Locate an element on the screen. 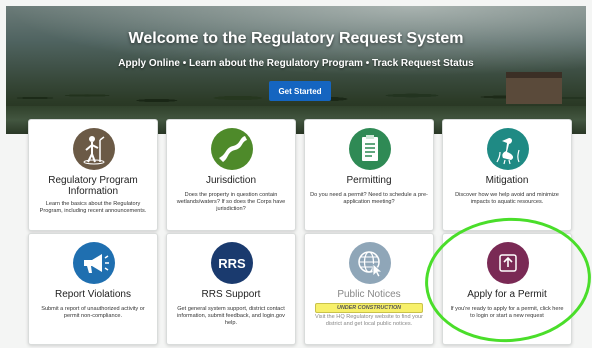 The height and width of the screenshot is (348, 592). heron-icon is located at coordinates (508, 149).